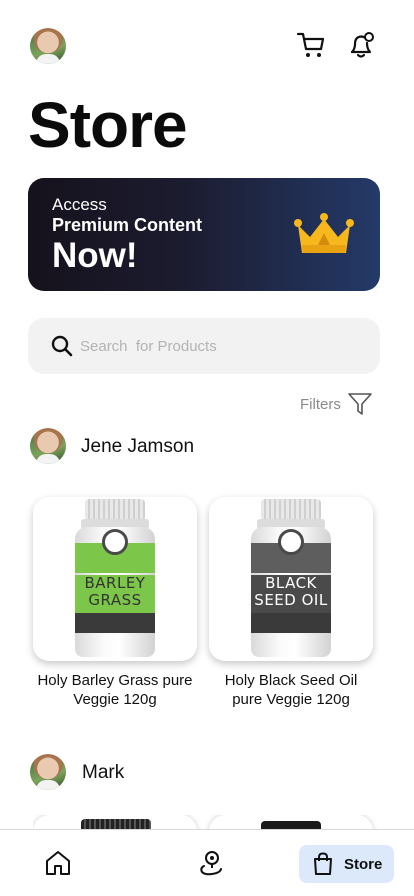 This screenshot has height=896, width=414. I want to click on cart-icon, so click(310, 44).